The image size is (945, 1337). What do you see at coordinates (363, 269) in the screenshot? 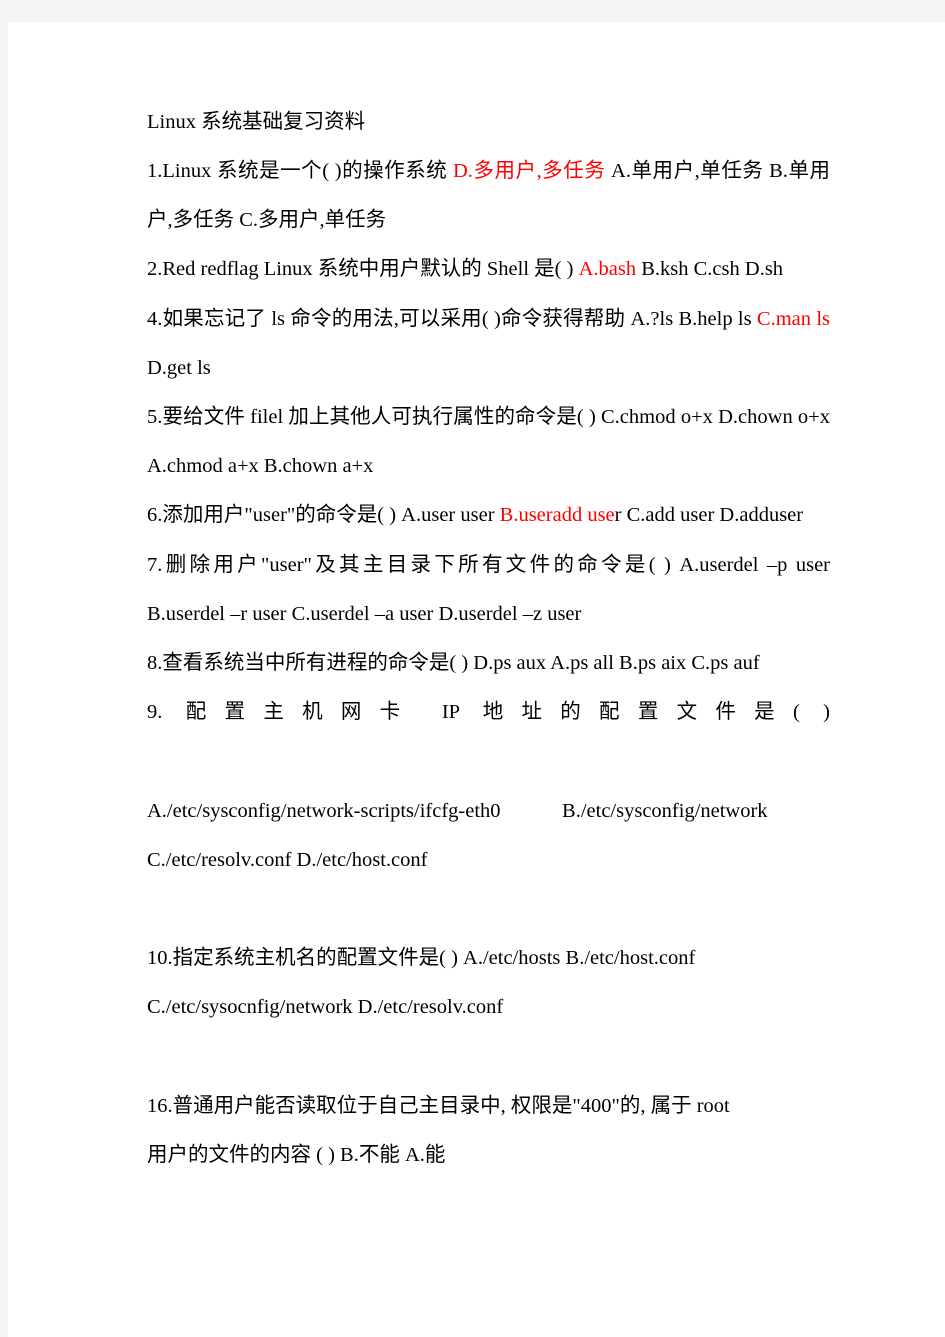
I see `question-2-stem: 2.Red redflag Linux 系统中用户默认的 Shell 是( )` at bounding box center [363, 269].